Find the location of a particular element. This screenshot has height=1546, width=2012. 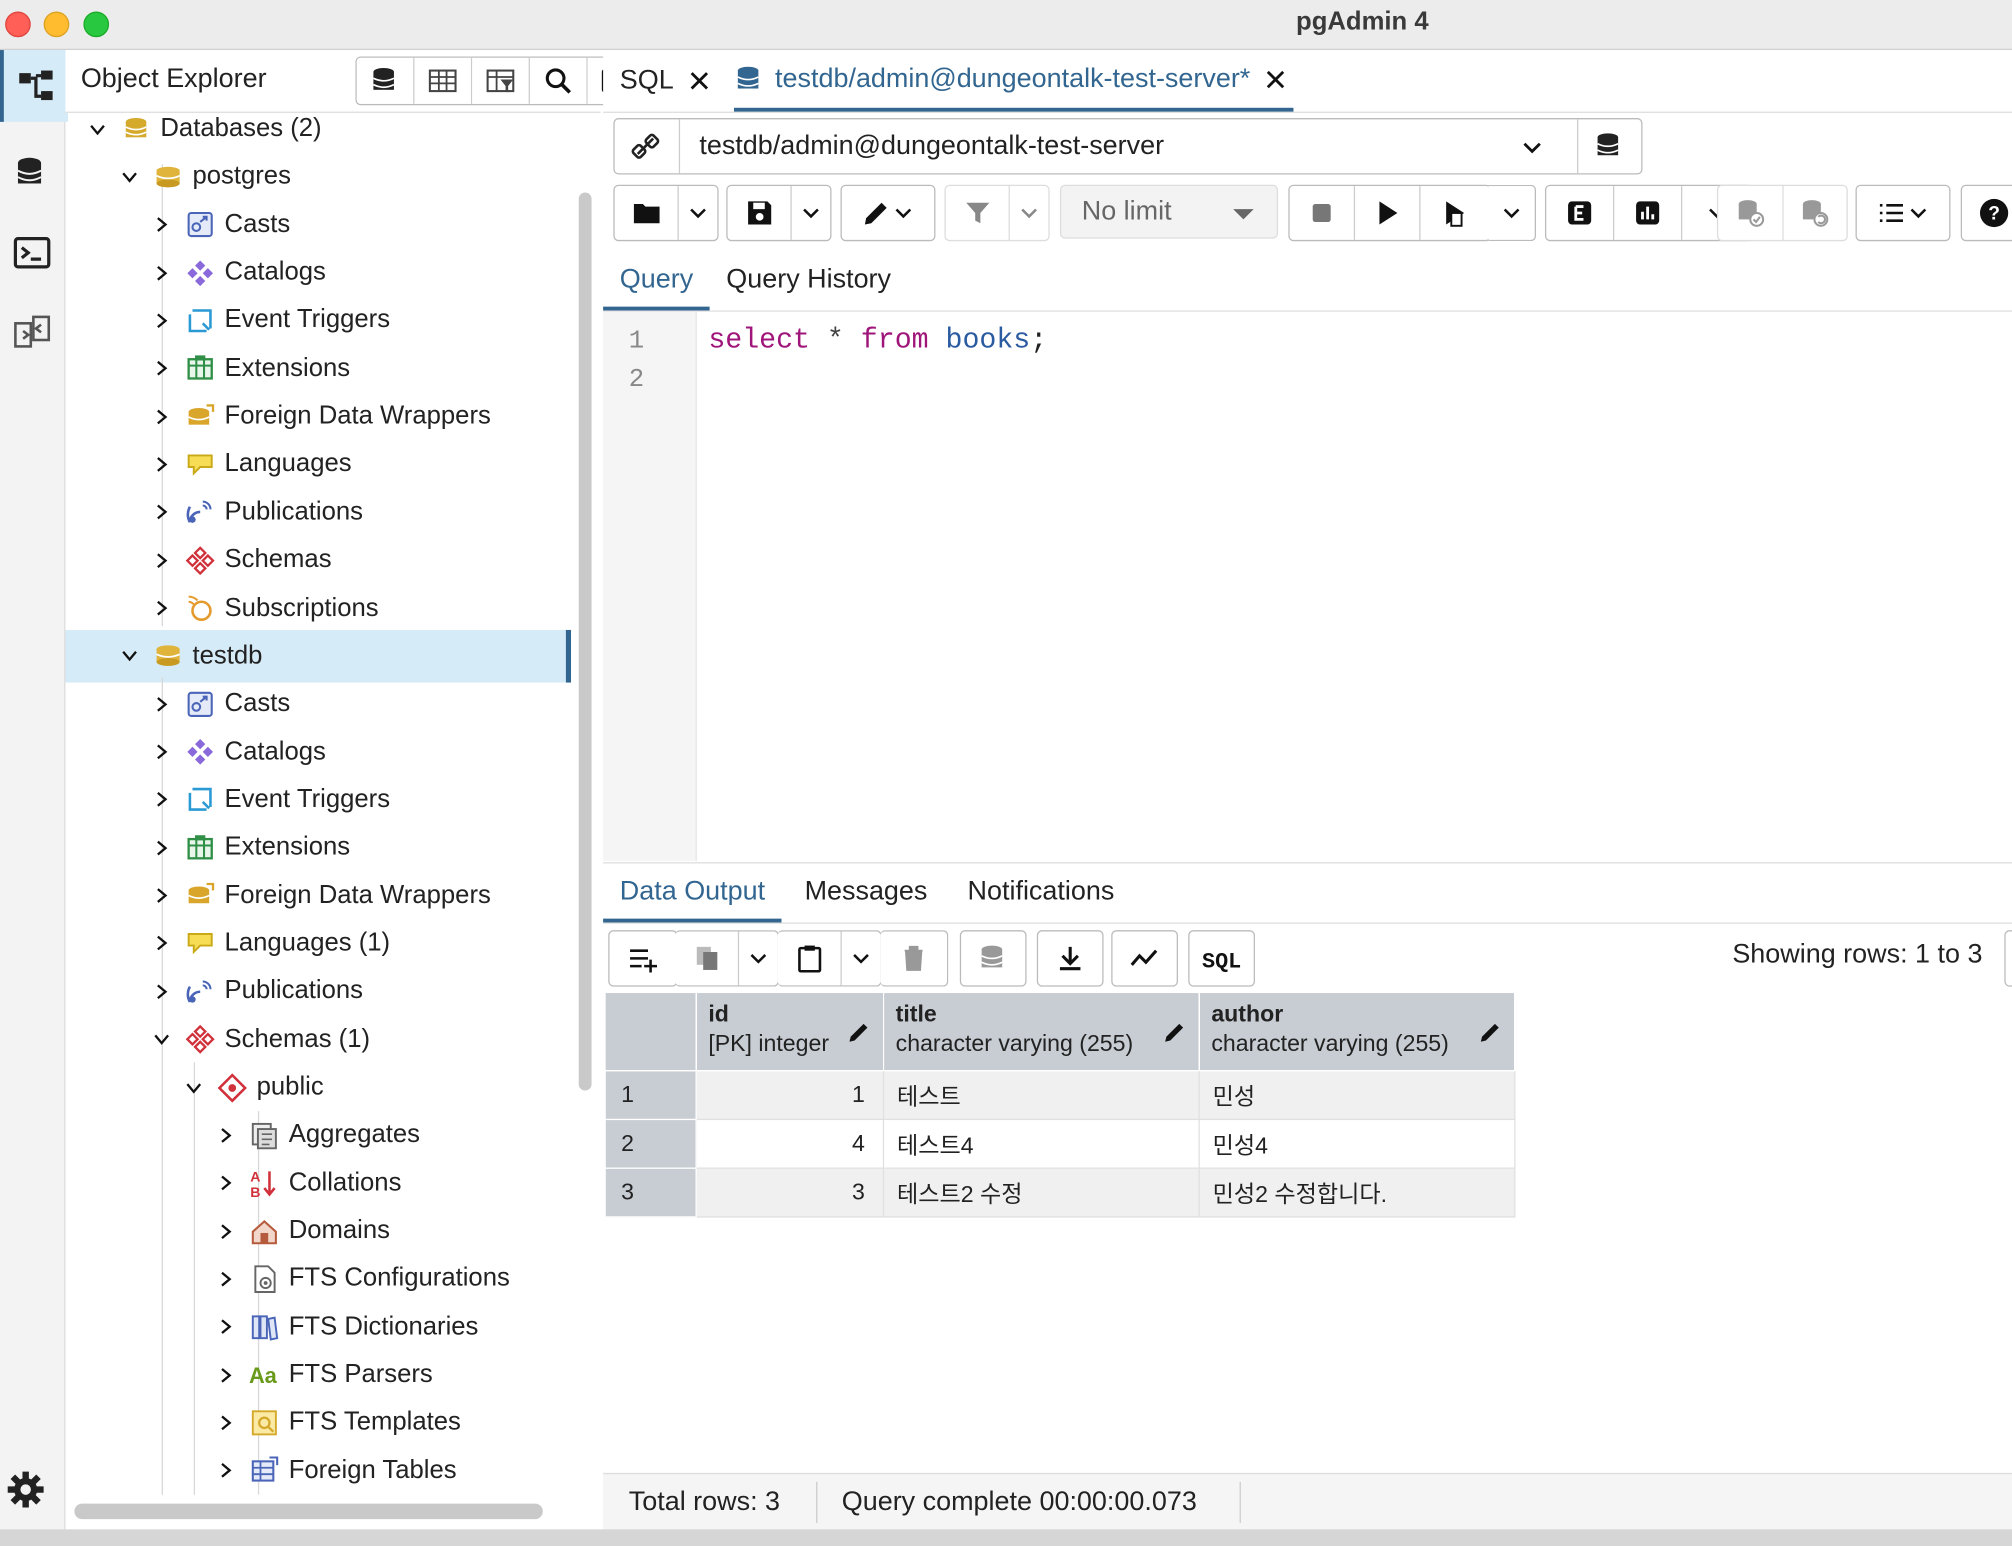

tab-query-tool: testdb/admin@dungeontalk-test-server* is located at coordinates (1013, 81).